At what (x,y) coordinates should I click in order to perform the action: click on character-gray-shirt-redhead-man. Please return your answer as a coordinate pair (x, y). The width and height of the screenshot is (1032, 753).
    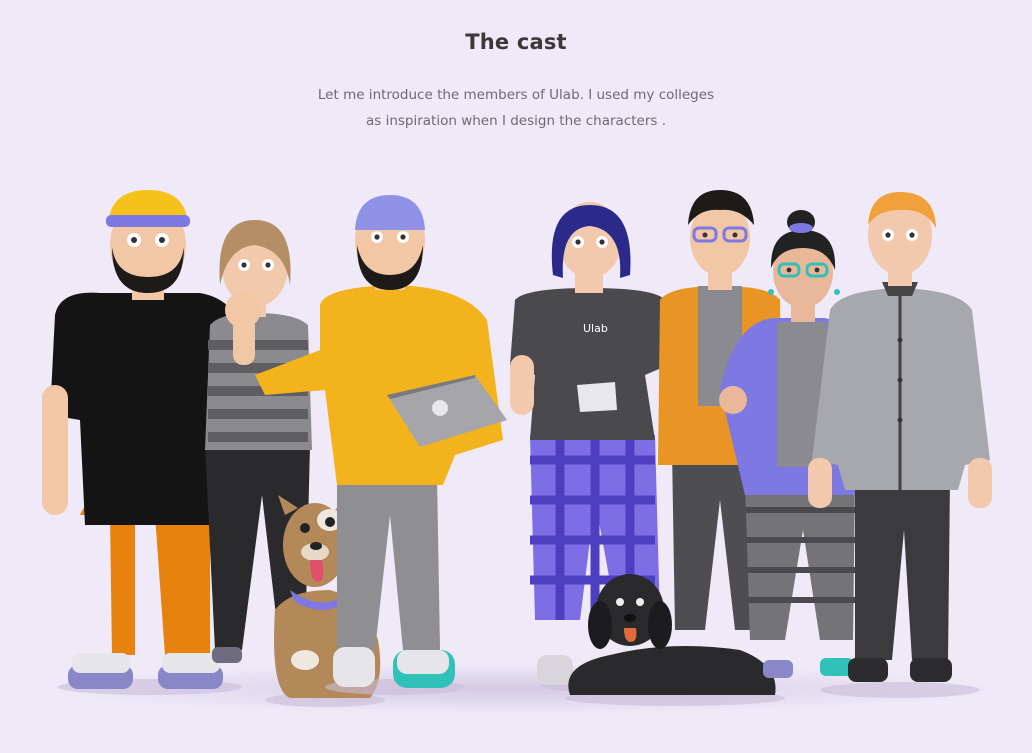
    Looking at the image, I should click on (900, 445).